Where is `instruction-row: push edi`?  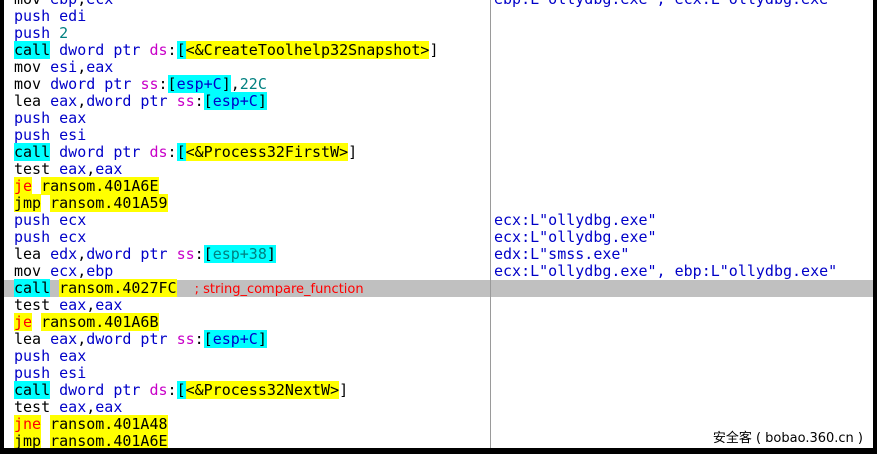
instruction-row: push edi is located at coordinates (438, 16).